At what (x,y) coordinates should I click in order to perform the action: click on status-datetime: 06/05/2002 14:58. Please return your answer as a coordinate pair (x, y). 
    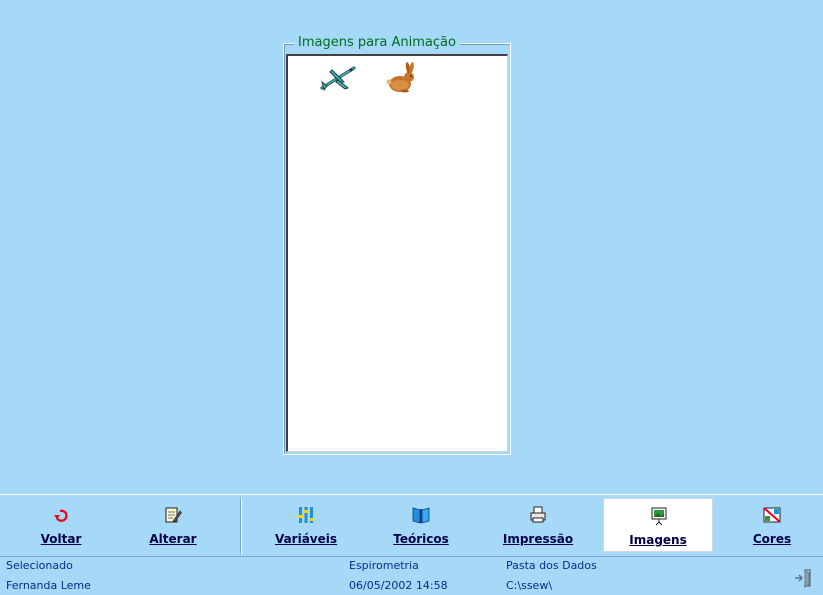
    Looking at the image, I should click on (398, 585).